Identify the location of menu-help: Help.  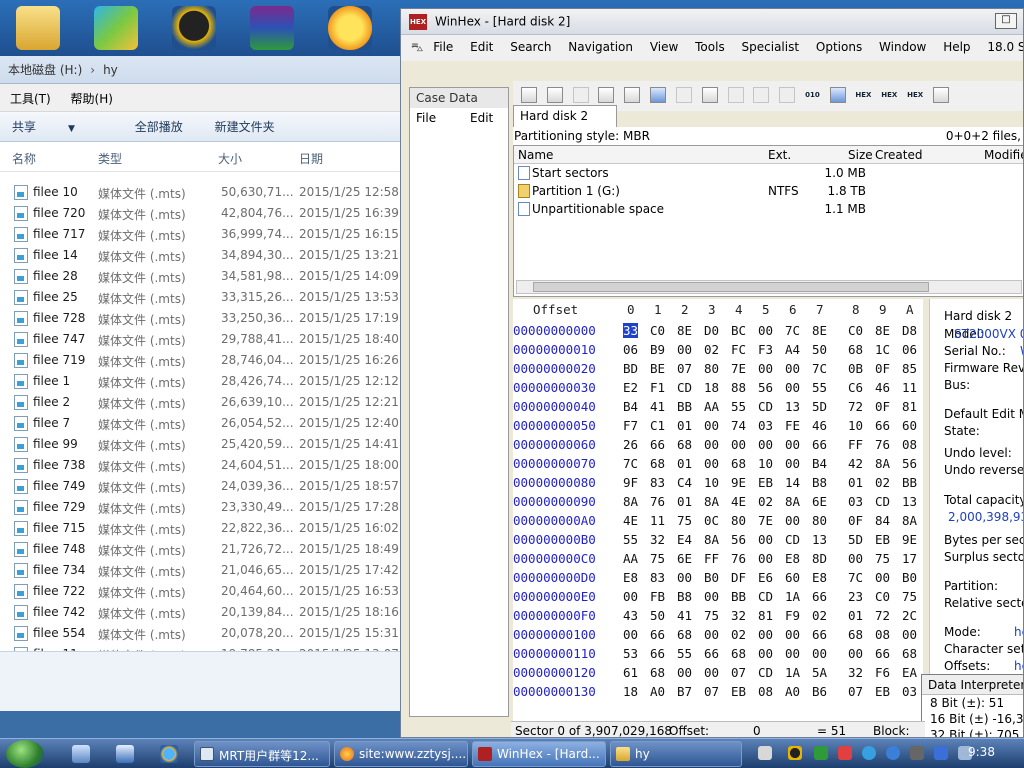
(956, 47).